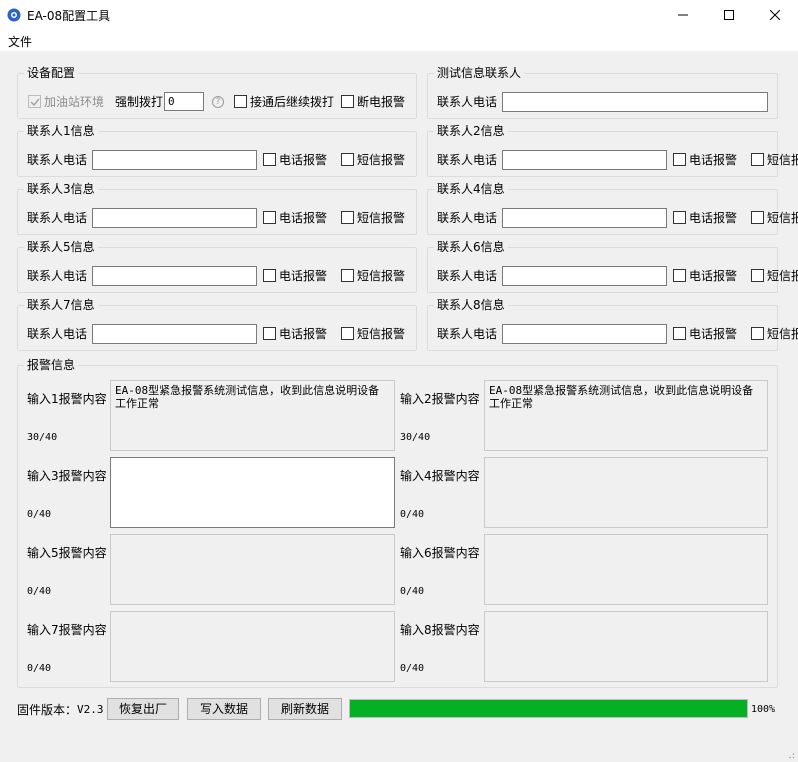 Image resolution: width=798 pixels, height=762 pixels. I want to click on contact-7-call-label: 电话报警, so click(303, 334).